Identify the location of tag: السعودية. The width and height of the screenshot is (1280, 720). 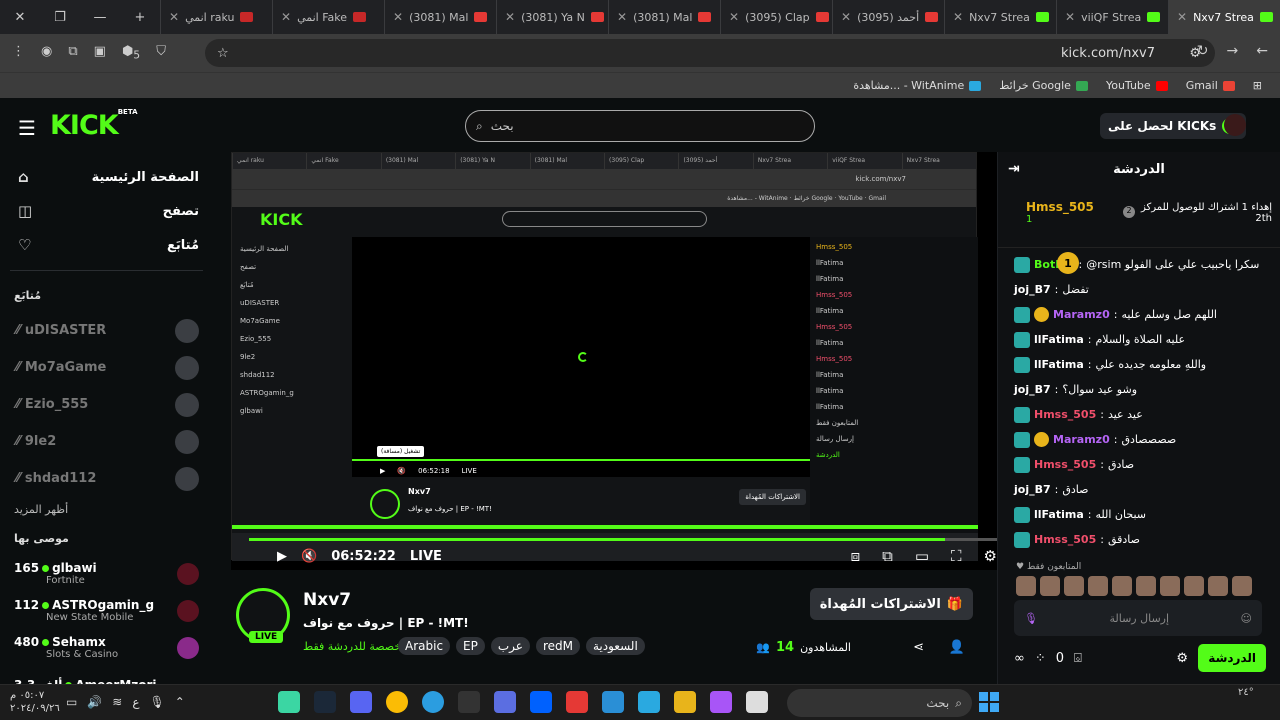
(615, 646).